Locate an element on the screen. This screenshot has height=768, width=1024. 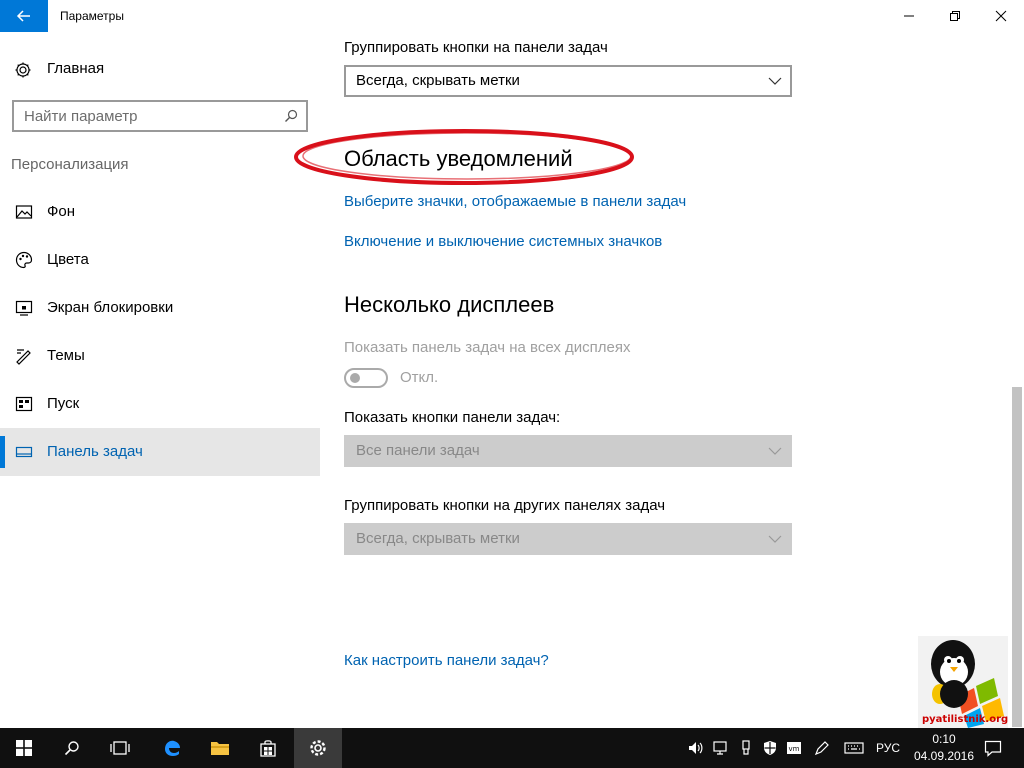
group-buttons-label: Группировать кнопки на панели задач is located at coordinates (476, 47).